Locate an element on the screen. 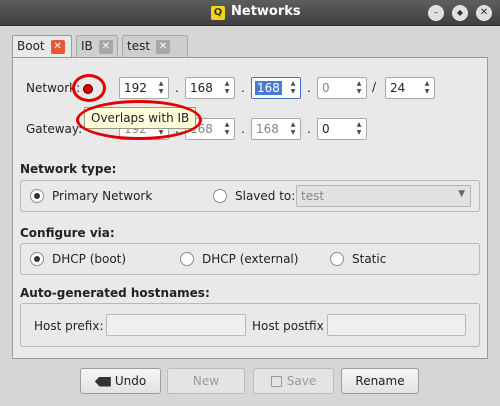 Image resolution: width=500 pixels, height=406 pixels. primary-network-radio is located at coordinates (37, 196).